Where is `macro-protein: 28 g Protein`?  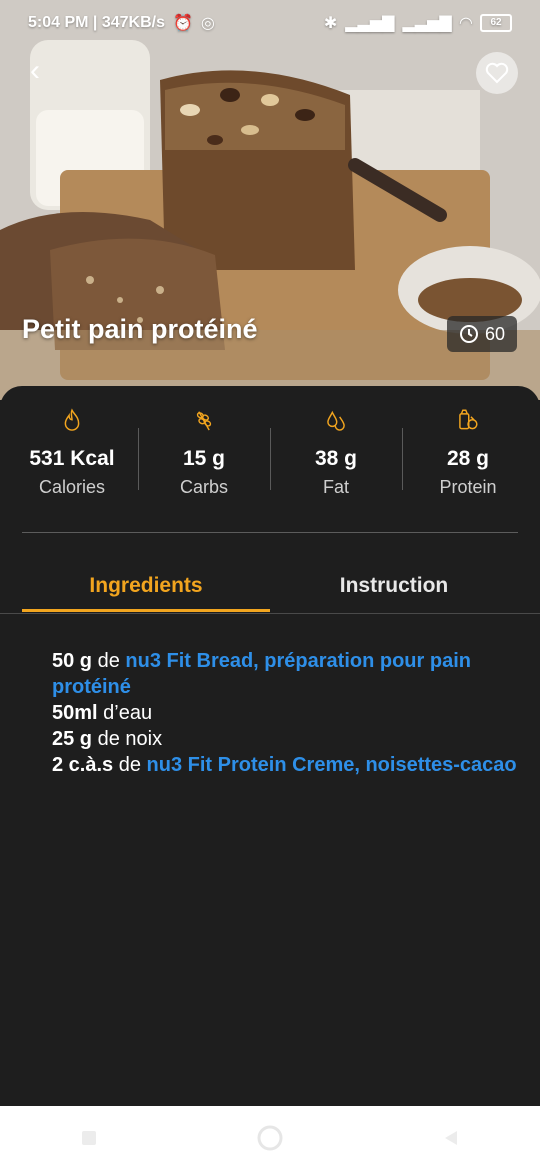
macro-protein: 28 g Protein is located at coordinates (468, 453).